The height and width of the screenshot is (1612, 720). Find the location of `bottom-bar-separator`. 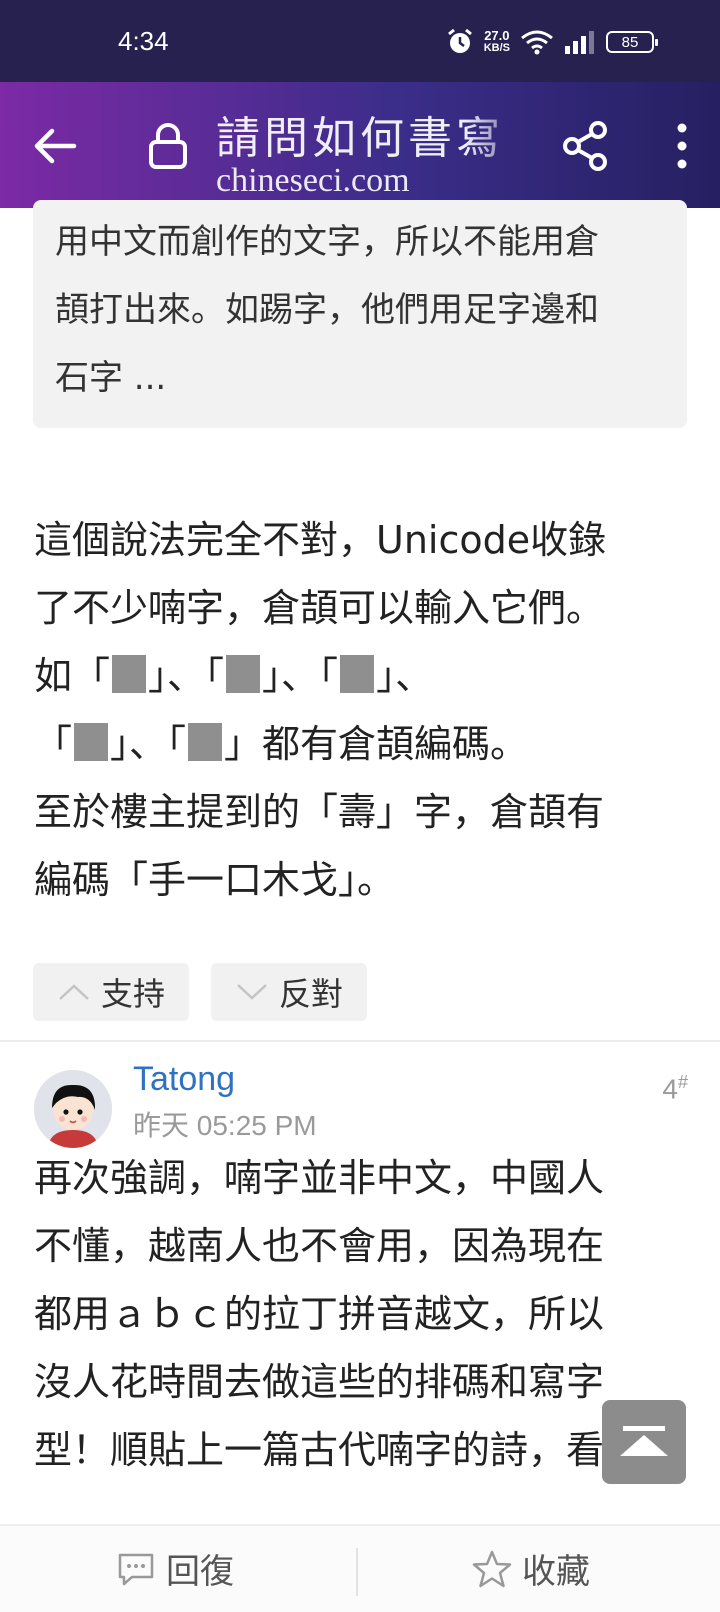

bottom-bar-separator is located at coordinates (357, 1572).